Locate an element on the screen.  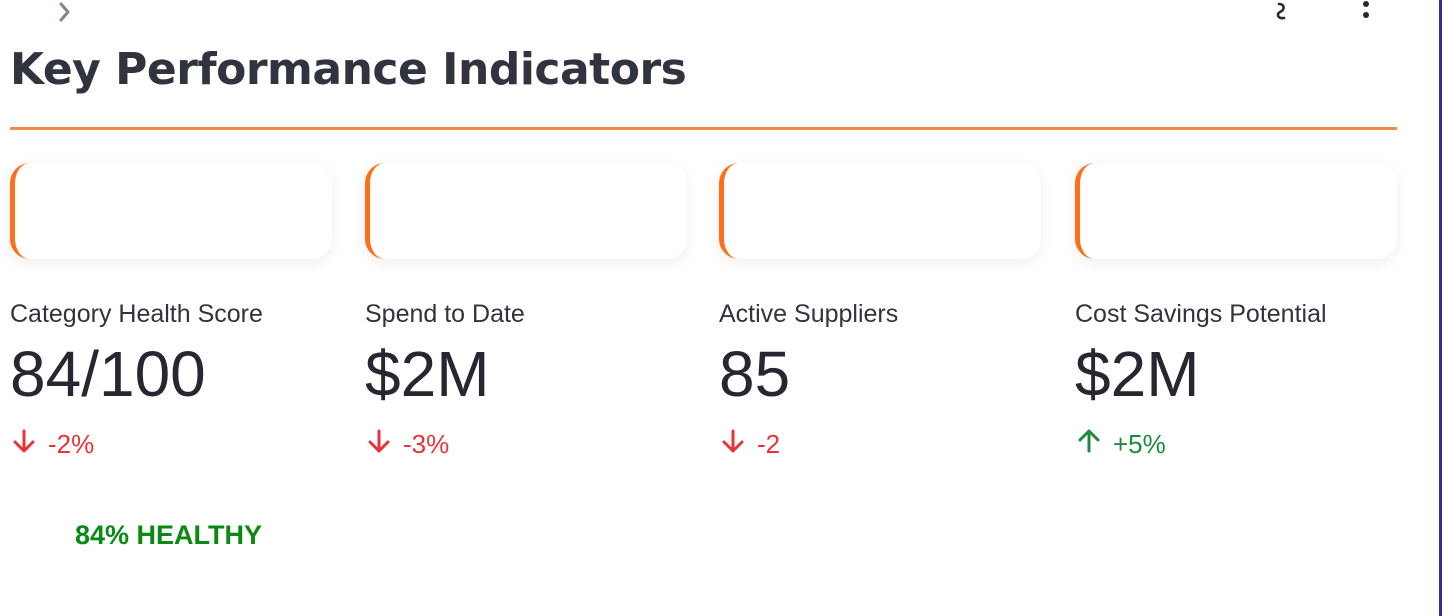
metric-delta: -2% is located at coordinates (136, 444).